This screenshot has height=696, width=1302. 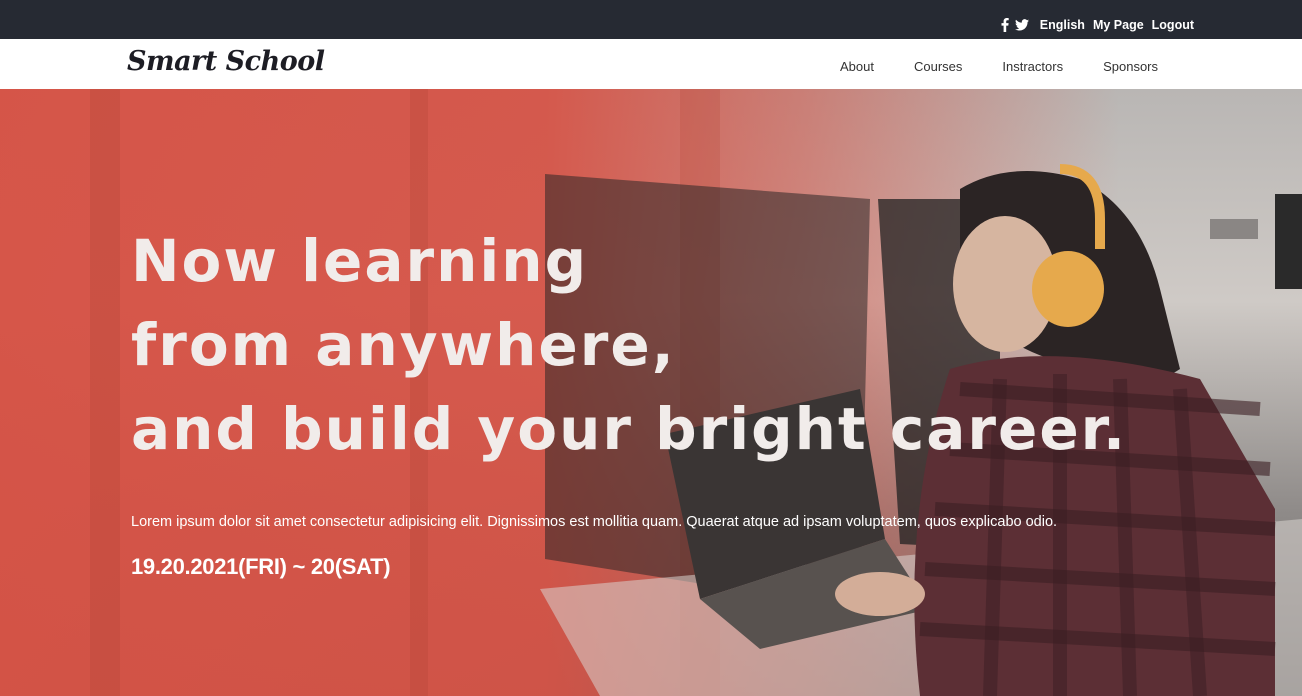 I want to click on my-page-link: My Page, so click(x=1118, y=25).